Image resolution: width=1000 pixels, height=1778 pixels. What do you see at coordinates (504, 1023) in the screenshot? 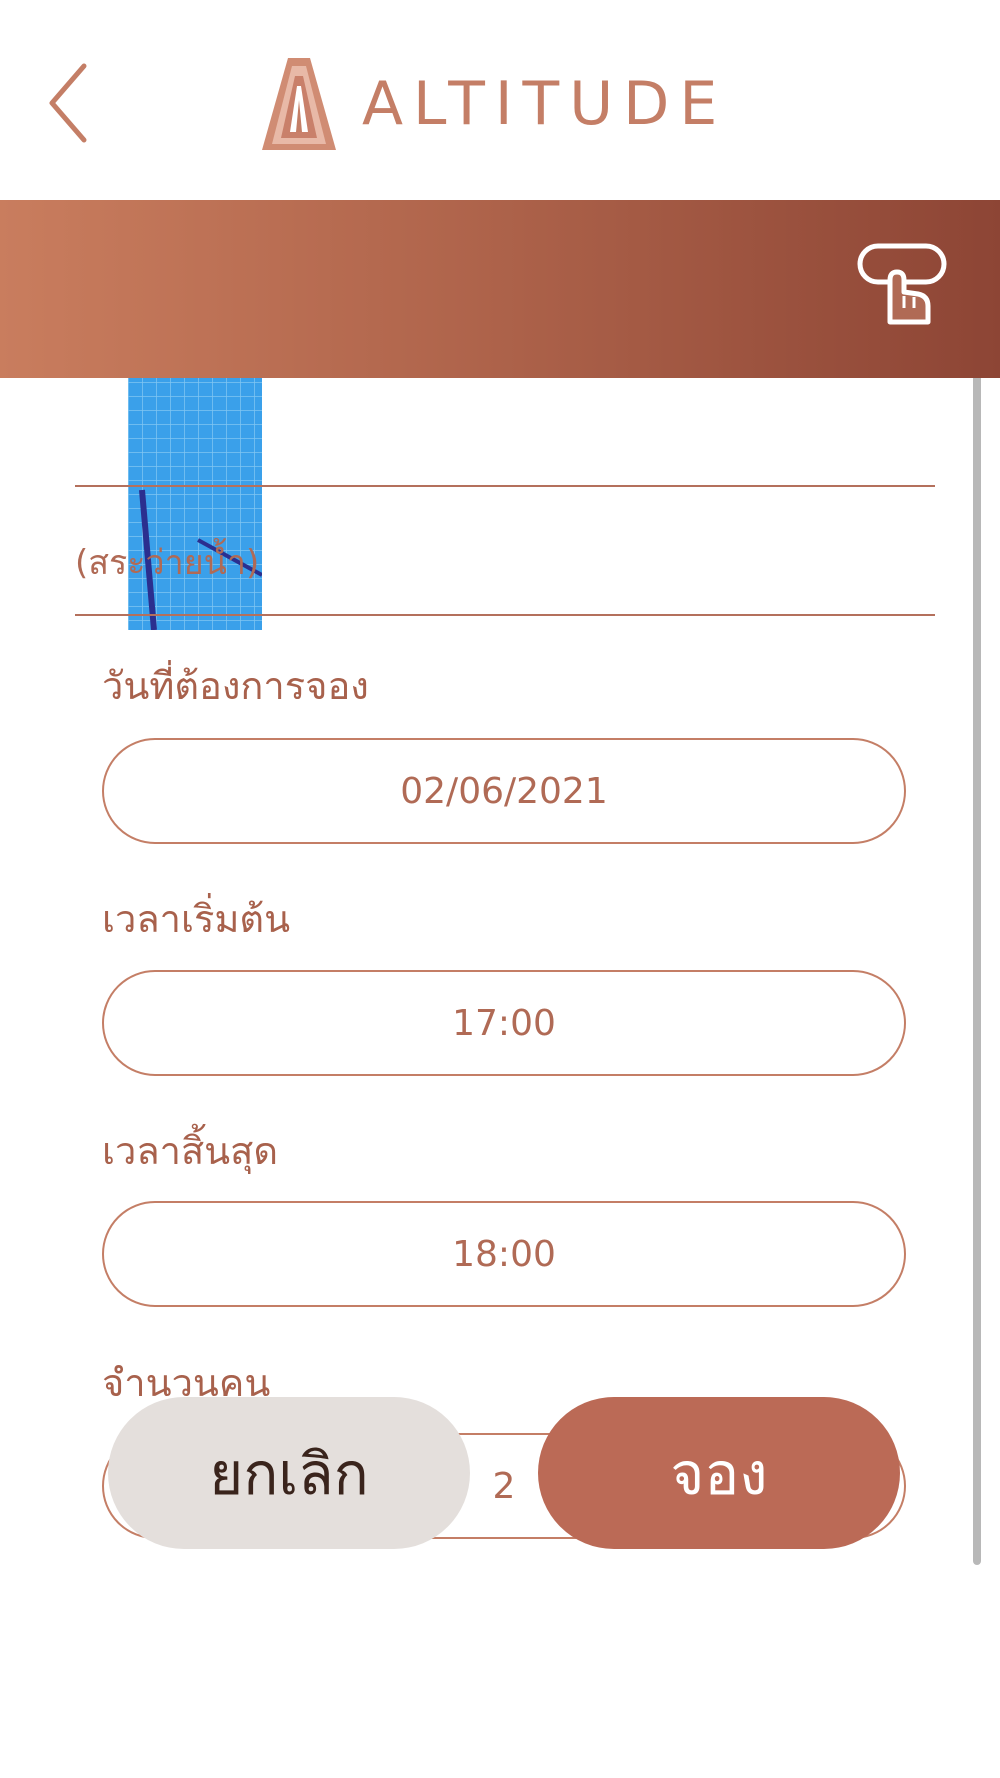
I see `start-time-field: 17:00` at bounding box center [504, 1023].